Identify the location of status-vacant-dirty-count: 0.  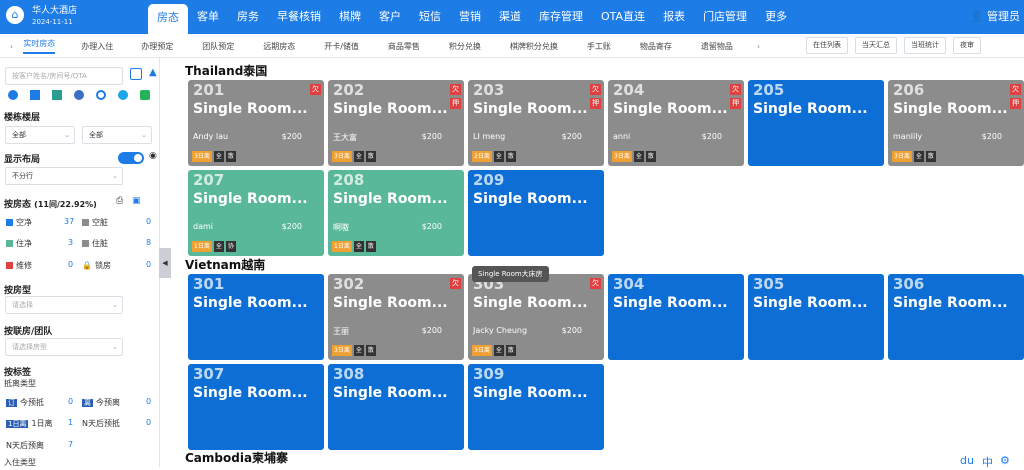
(149, 221).